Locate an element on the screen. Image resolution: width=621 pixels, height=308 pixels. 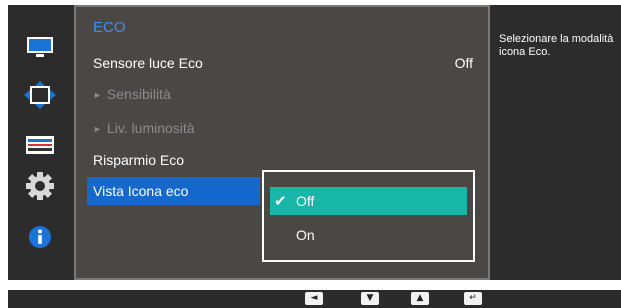
menu-item-label: Vista Icona eco is located at coordinates (141, 191).